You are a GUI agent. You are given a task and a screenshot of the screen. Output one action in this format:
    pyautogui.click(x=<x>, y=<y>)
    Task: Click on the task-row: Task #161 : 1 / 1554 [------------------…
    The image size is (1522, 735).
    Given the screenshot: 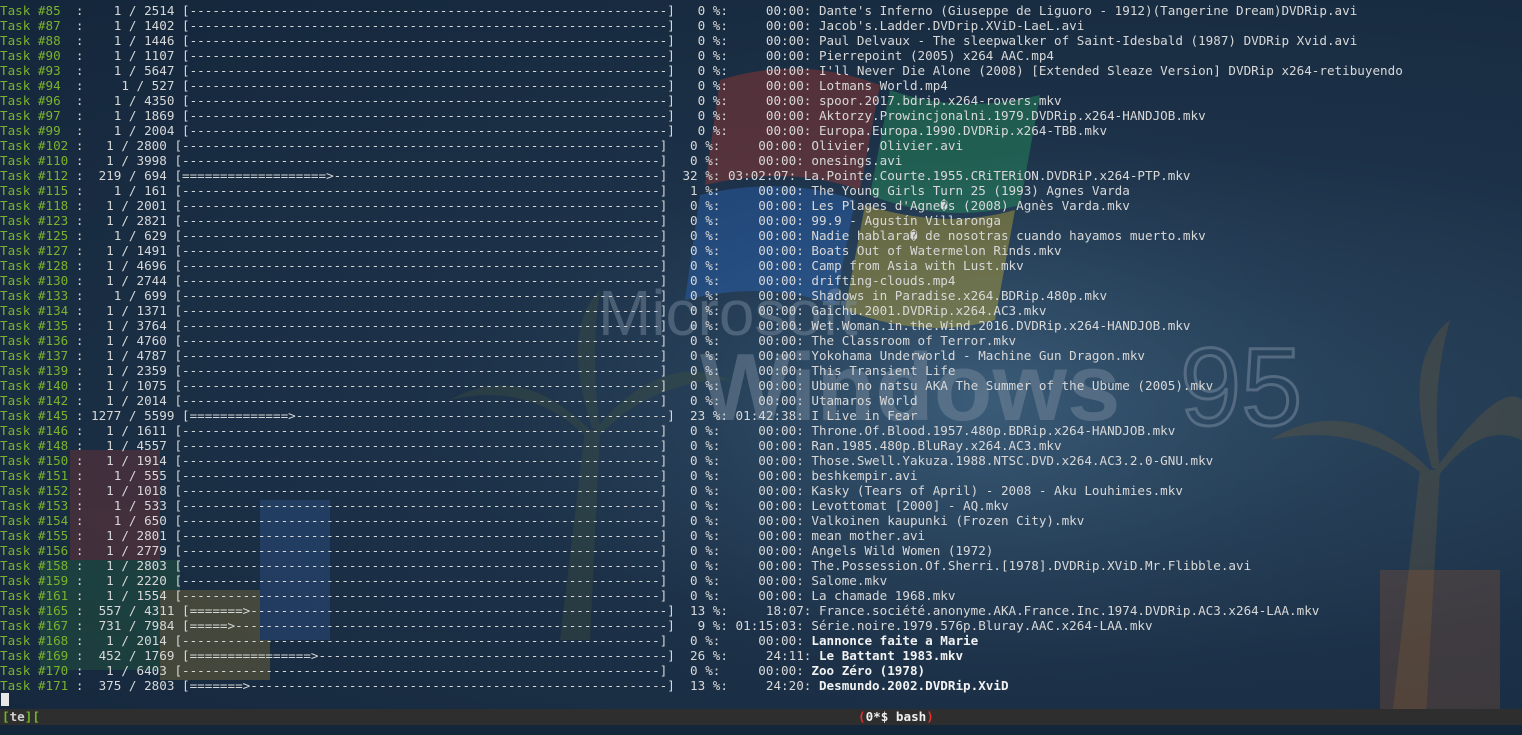 What is the action you would take?
    pyautogui.click(x=478, y=595)
    